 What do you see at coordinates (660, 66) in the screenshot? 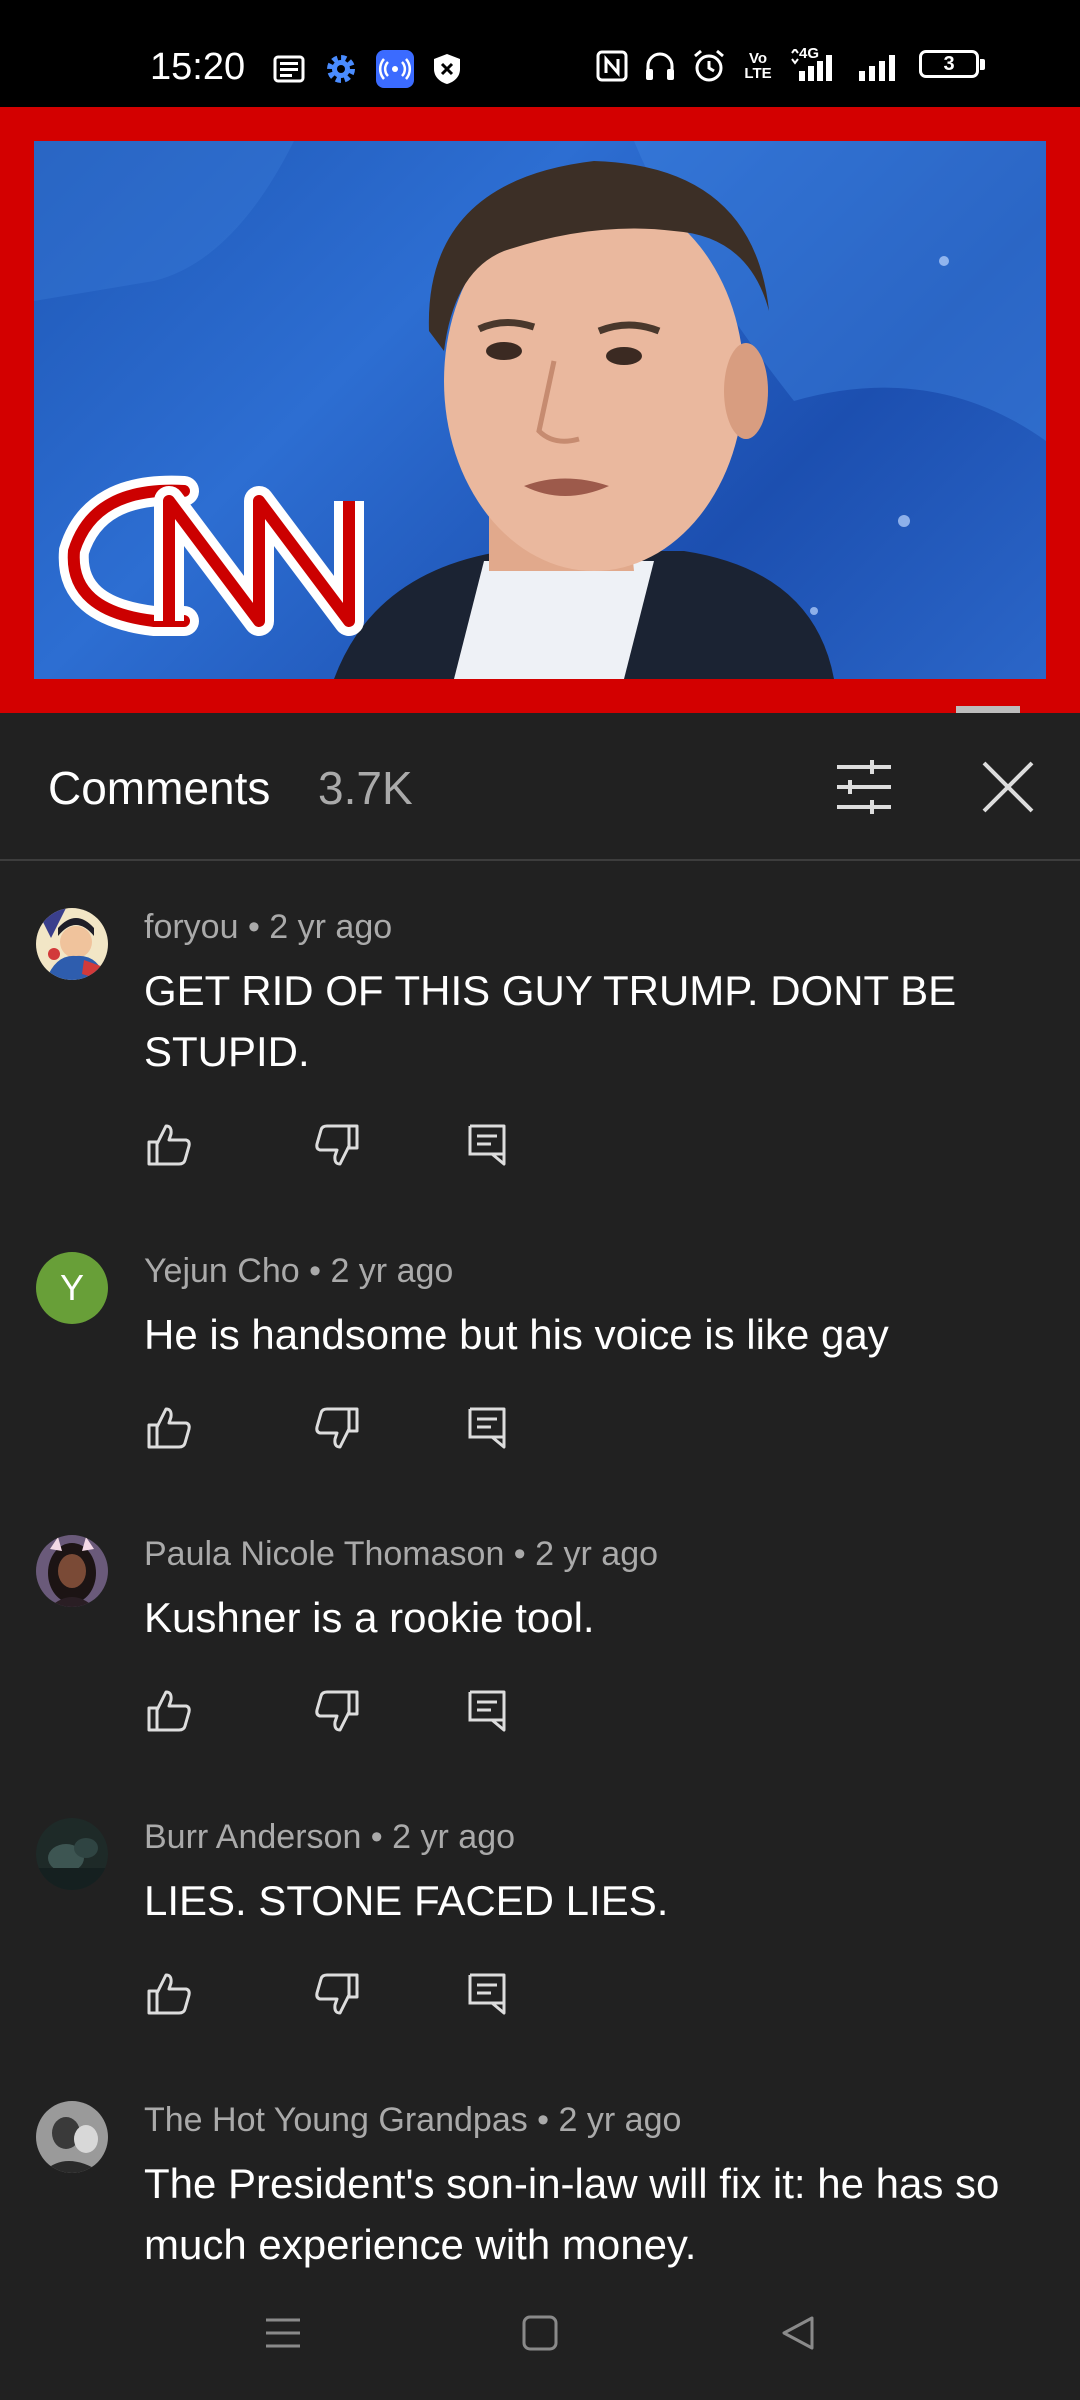
I see `headphones-icon` at bounding box center [660, 66].